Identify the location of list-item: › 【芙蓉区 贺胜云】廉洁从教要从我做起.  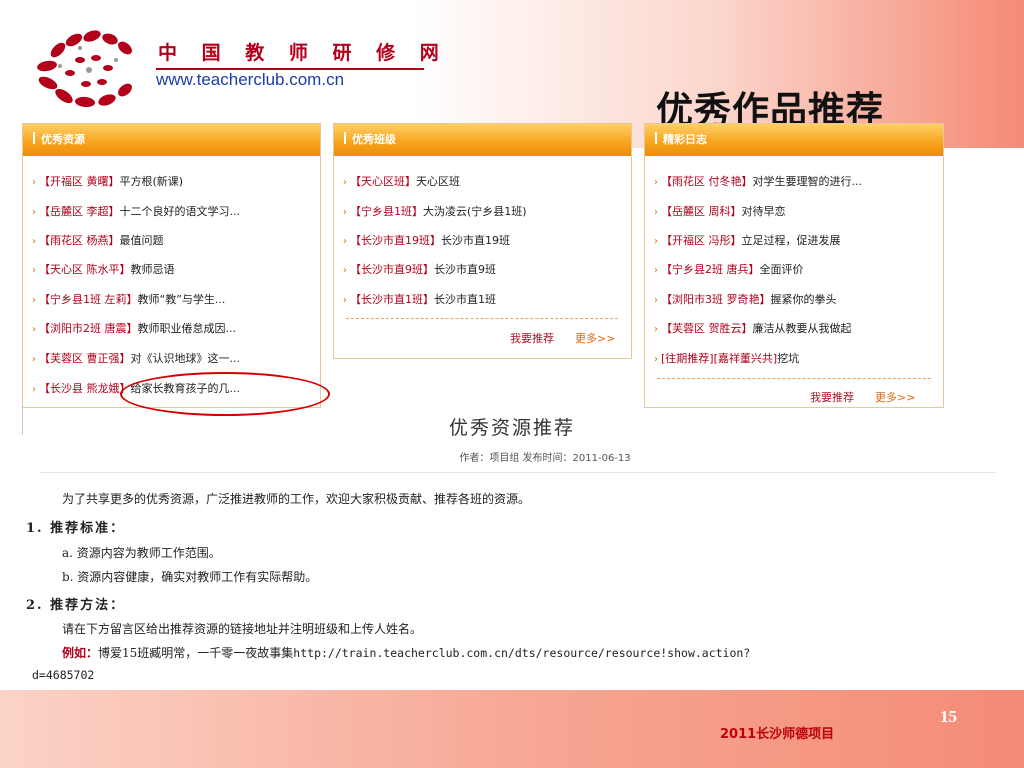
(753, 329).